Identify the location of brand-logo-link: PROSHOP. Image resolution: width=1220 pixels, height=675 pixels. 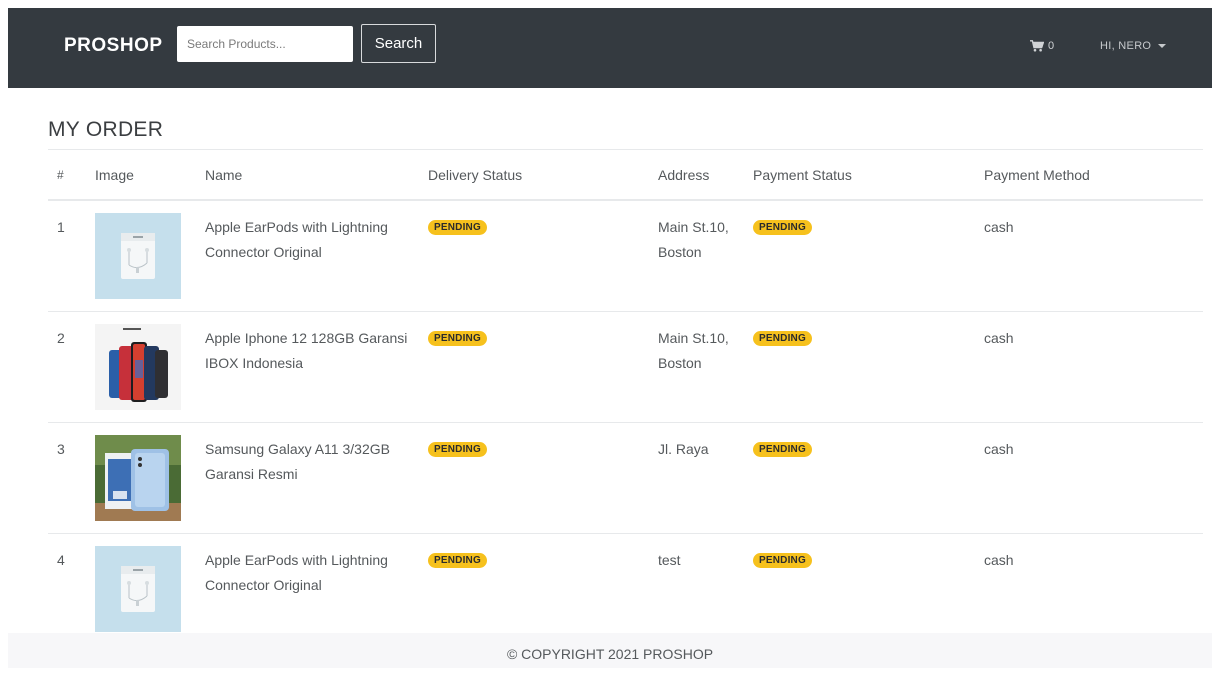
(113, 46).